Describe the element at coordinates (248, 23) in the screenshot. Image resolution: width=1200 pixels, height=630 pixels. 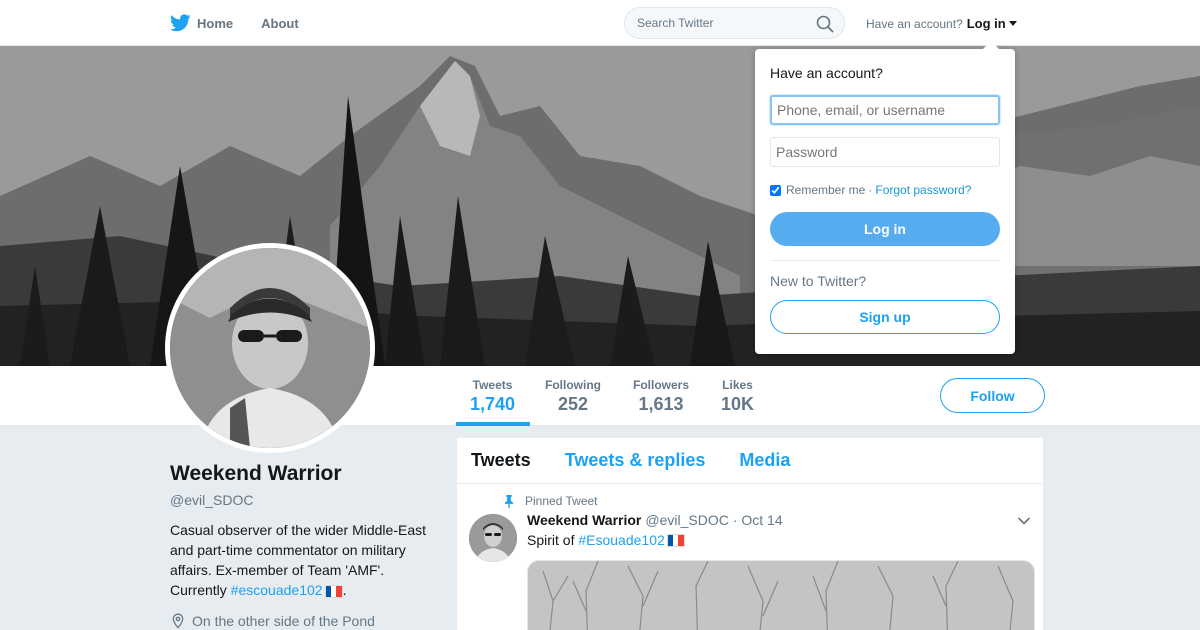
I see `nav-left: Home About` at that location.